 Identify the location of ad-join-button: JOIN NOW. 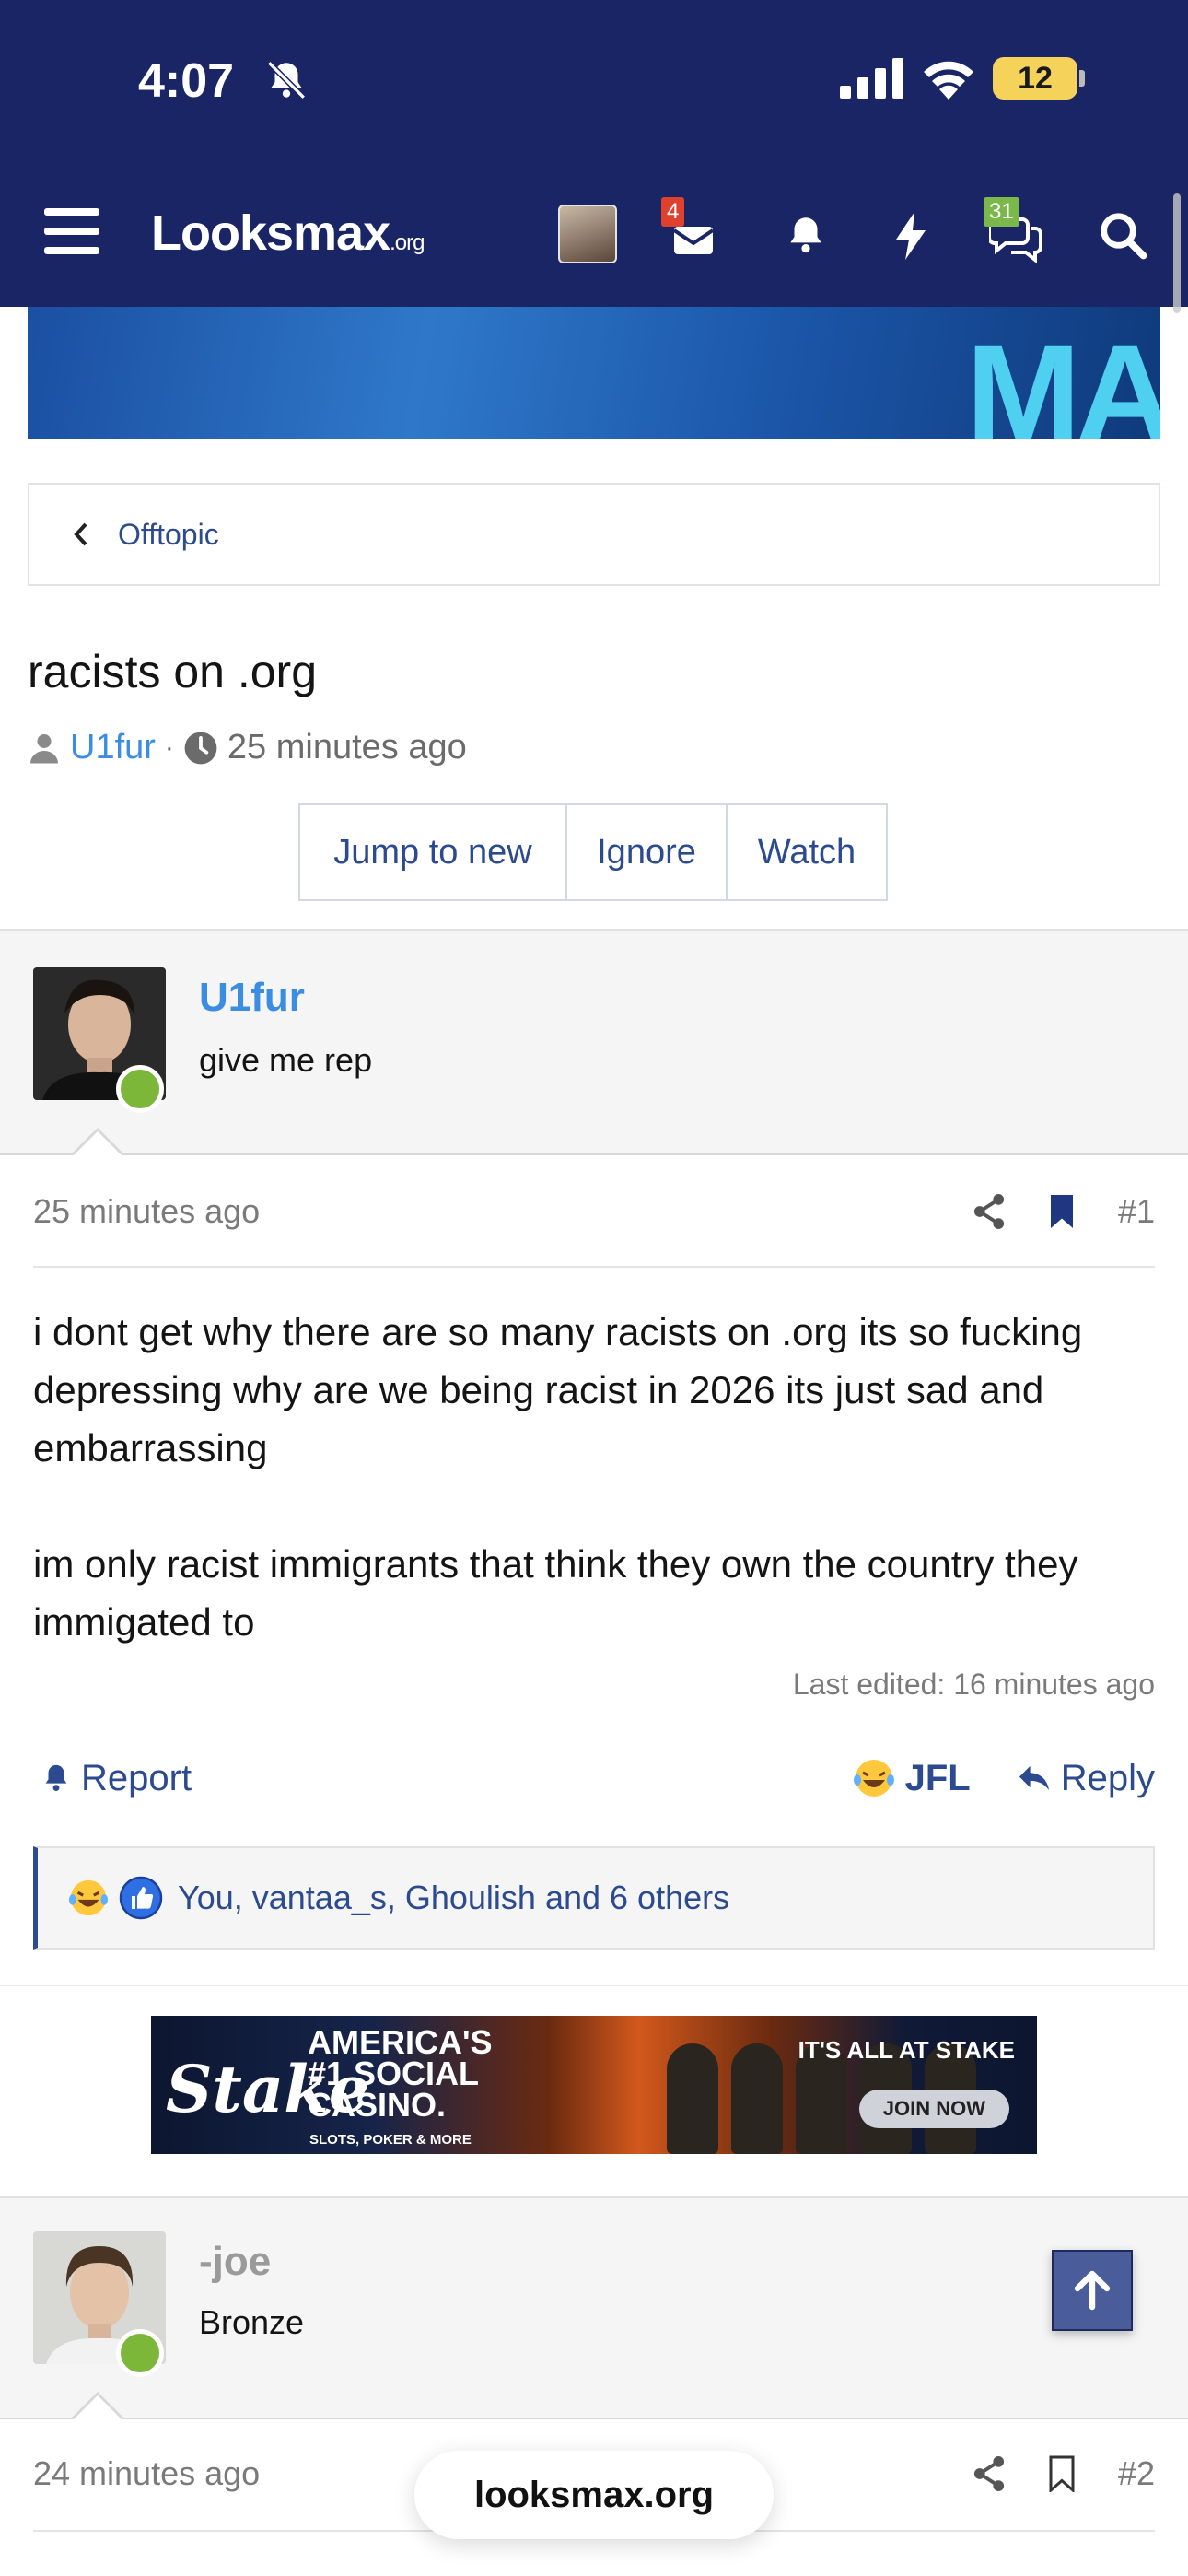
(934, 2109).